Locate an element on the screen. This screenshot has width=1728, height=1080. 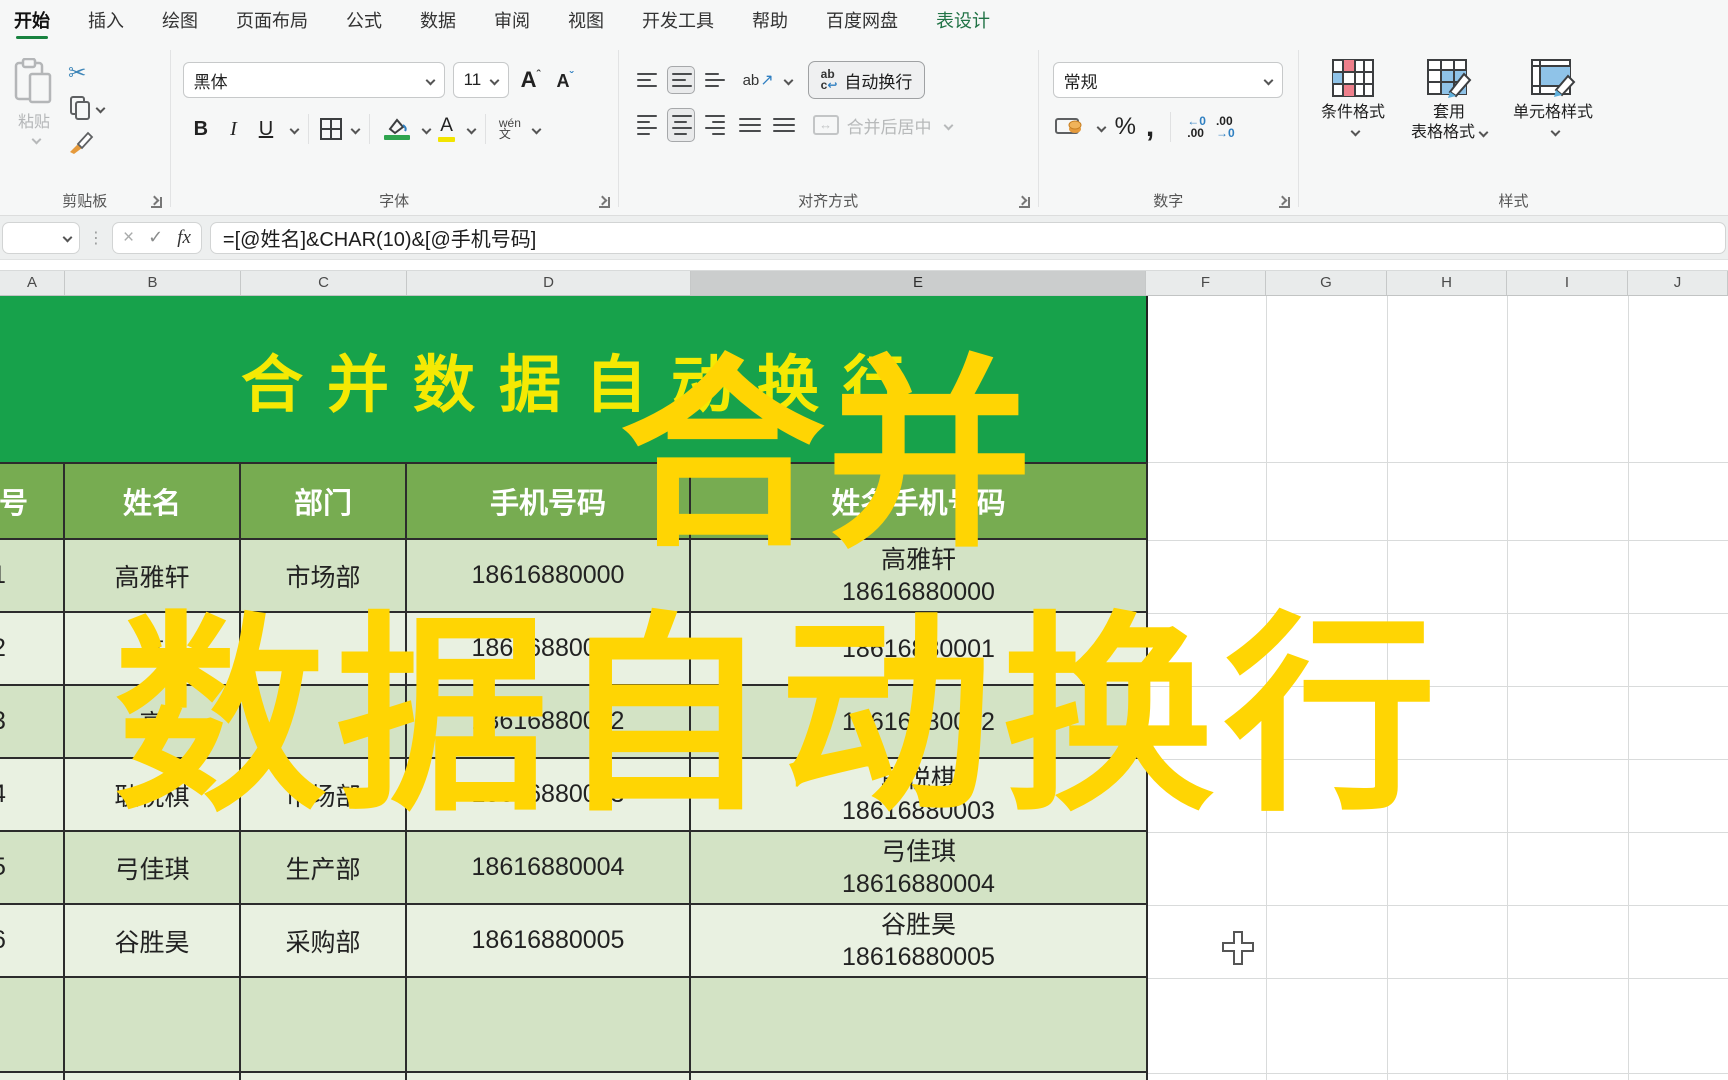
phonetic-chevron is located at coordinates (536, 129).